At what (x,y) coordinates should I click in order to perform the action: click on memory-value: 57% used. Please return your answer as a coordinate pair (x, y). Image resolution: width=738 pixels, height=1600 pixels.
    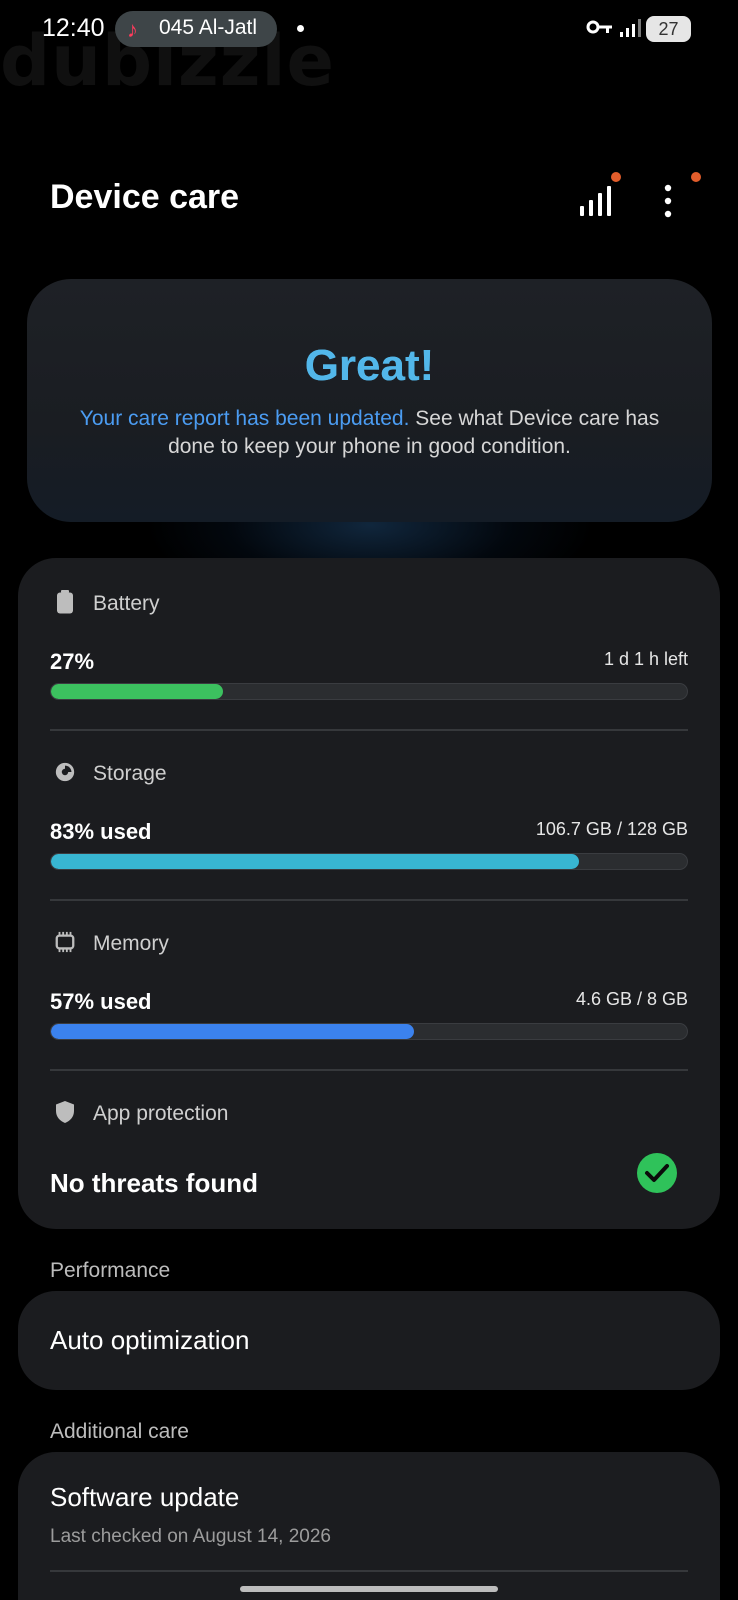
    Looking at the image, I should click on (101, 1001).